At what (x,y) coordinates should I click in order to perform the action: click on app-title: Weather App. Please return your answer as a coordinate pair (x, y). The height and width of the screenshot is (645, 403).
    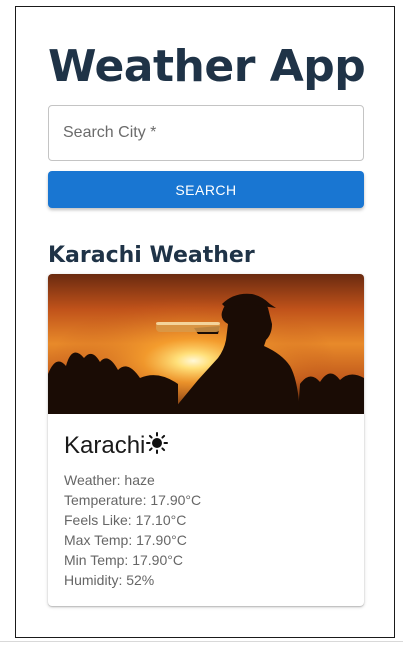
    Looking at the image, I should click on (207, 66).